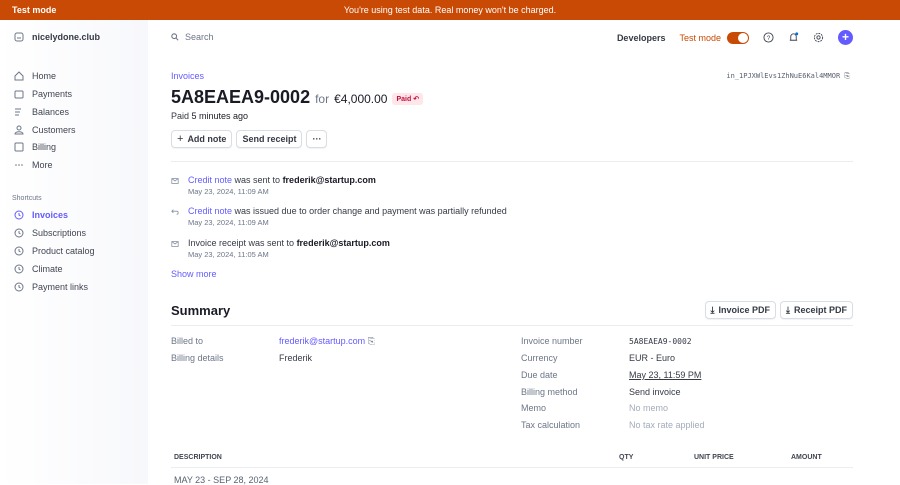 This screenshot has width=900, height=485. I want to click on refund-icon, so click(175, 212).